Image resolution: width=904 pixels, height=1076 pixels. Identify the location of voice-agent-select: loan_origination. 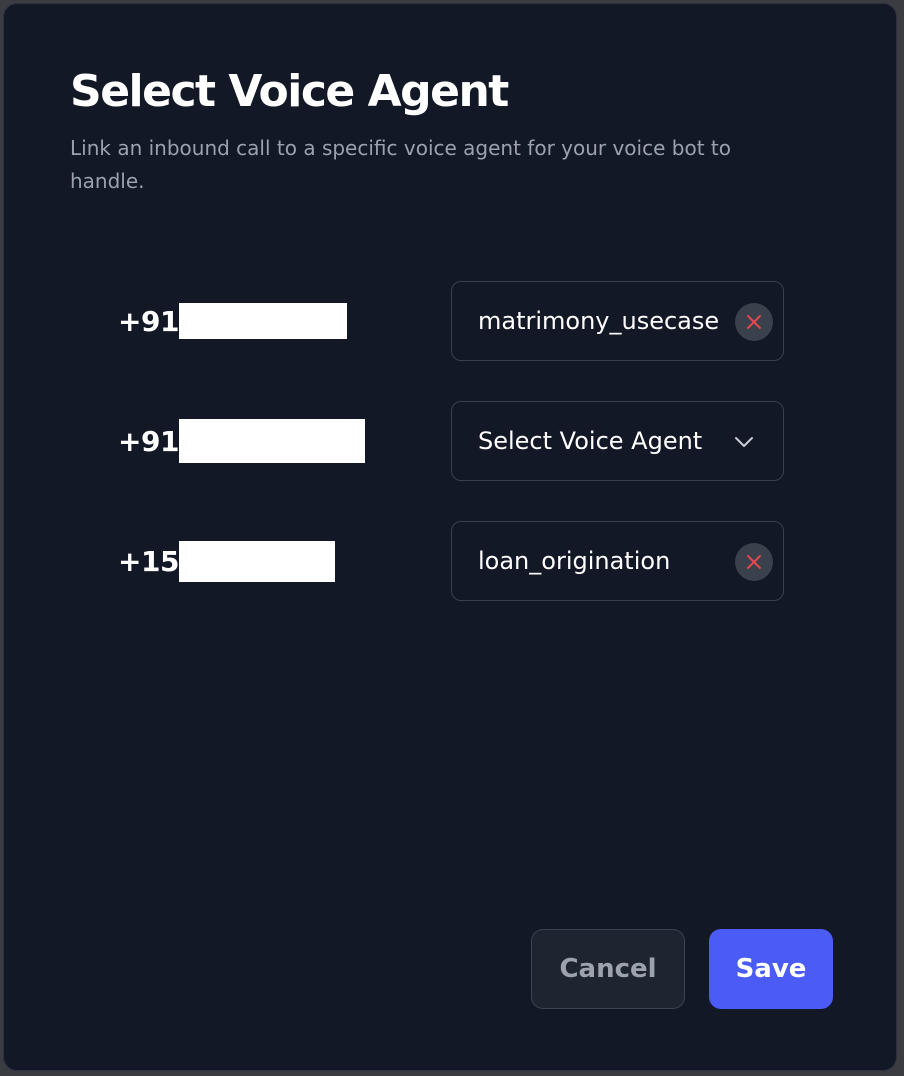
(617, 561).